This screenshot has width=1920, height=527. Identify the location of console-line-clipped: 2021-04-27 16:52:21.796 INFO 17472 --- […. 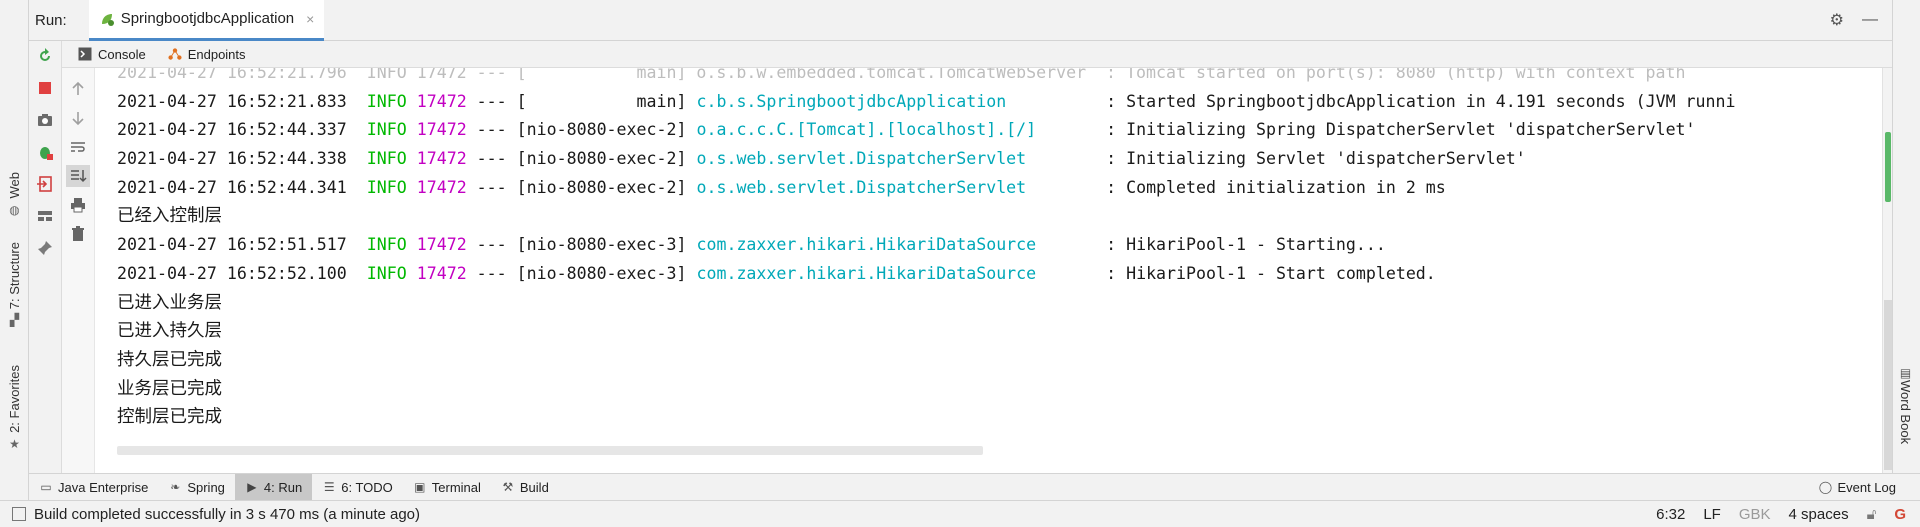
(901, 75).